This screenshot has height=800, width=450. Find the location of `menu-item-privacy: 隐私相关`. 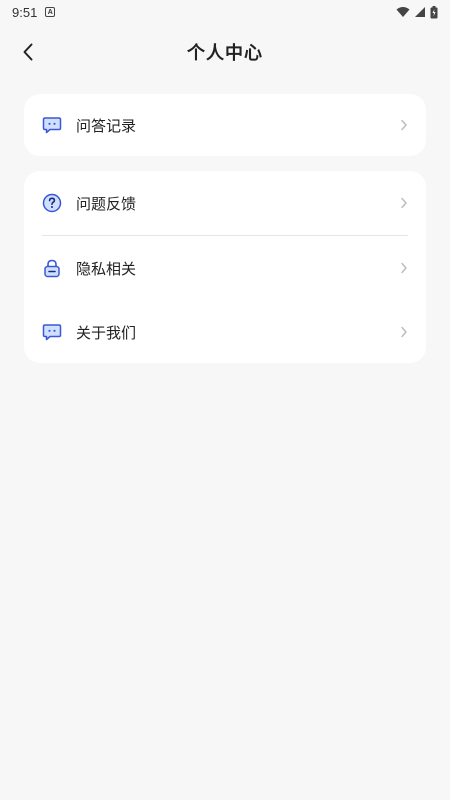

menu-item-privacy: 隐私相关 is located at coordinates (225, 268).